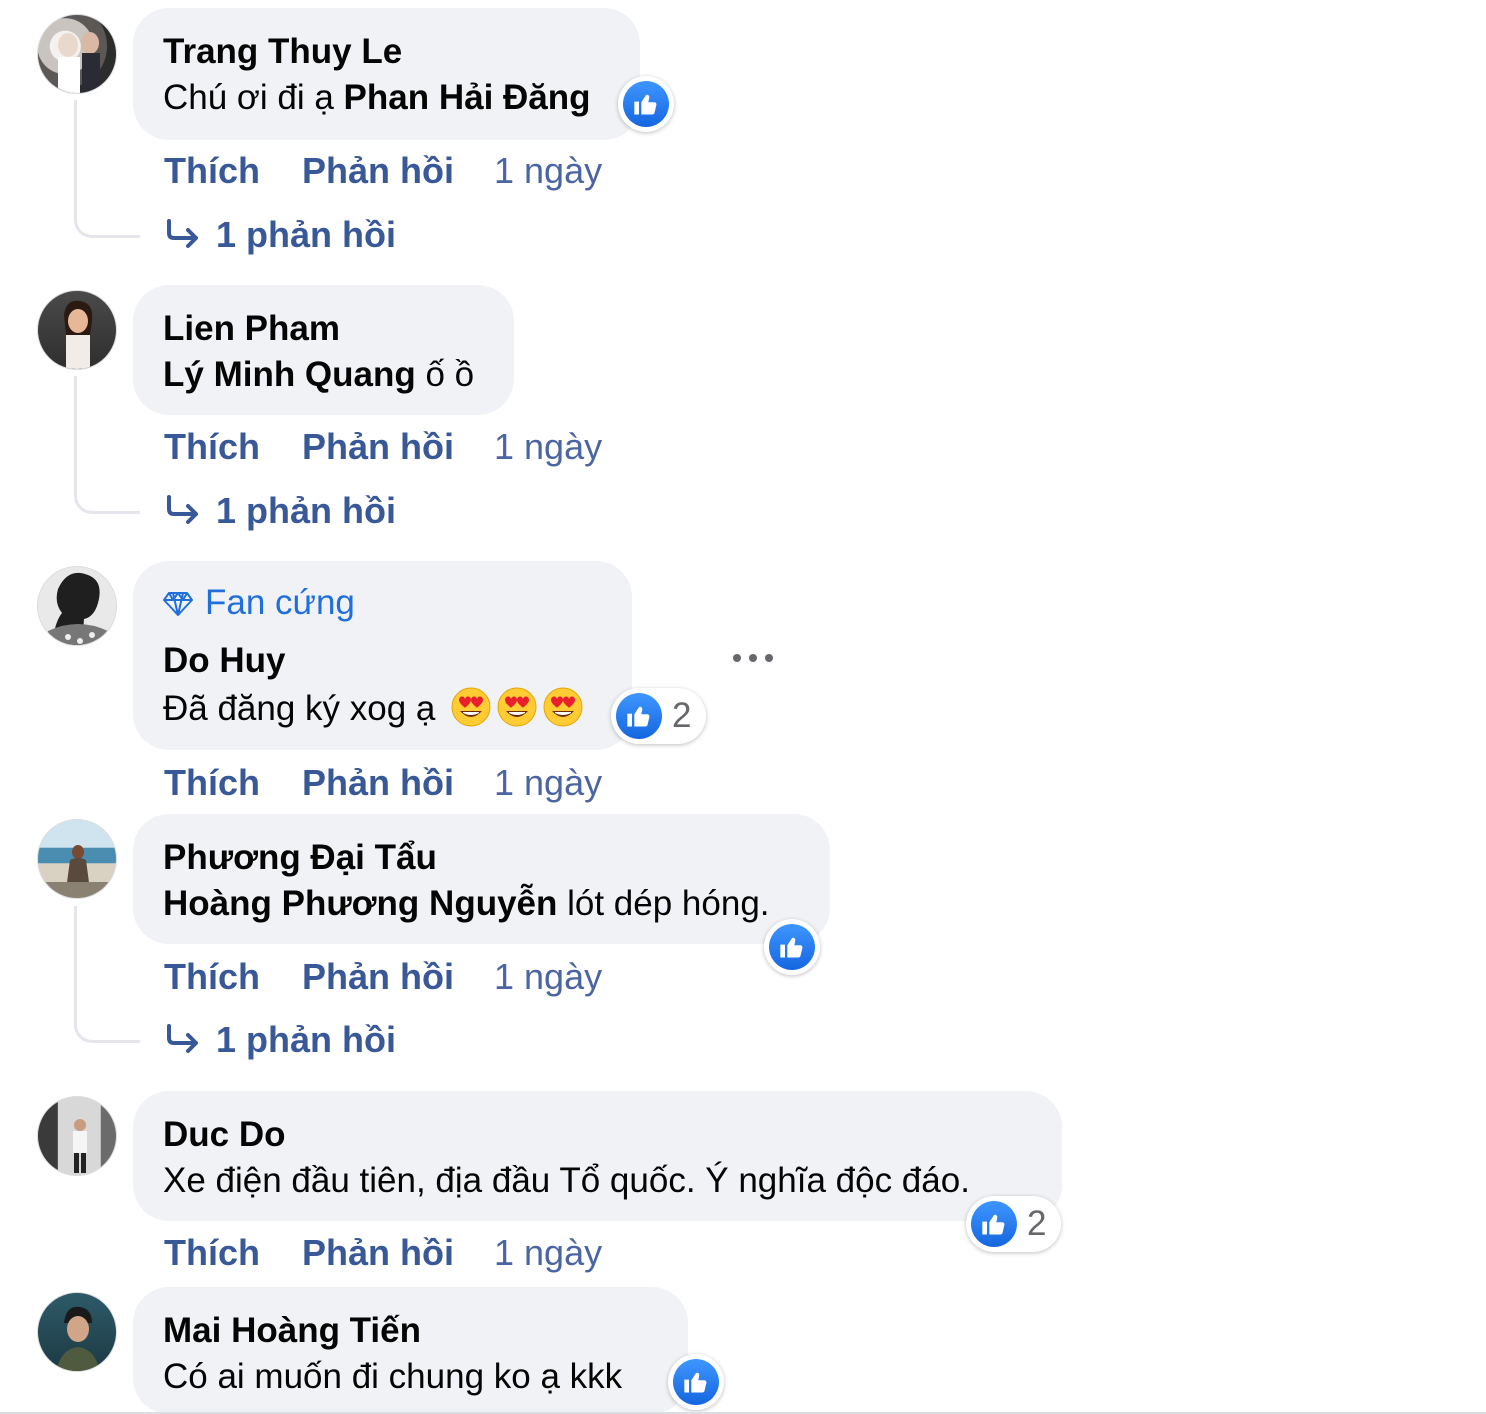  What do you see at coordinates (224, 661) in the screenshot?
I see `comment-author: Do Huy` at bounding box center [224, 661].